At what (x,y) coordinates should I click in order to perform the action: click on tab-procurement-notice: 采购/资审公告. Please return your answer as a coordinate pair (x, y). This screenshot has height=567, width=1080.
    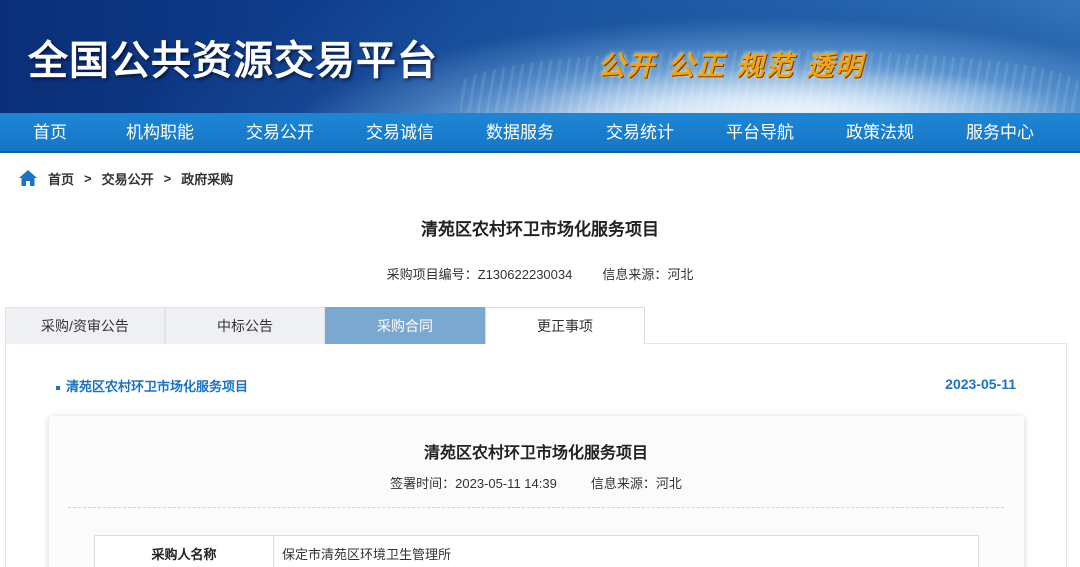
    Looking at the image, I should click on (85, 325).